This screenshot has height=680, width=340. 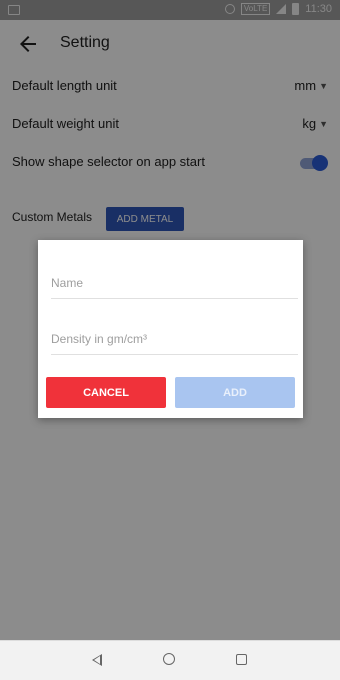 I want to click on nav-home-icon, so click(x=169, y=659).